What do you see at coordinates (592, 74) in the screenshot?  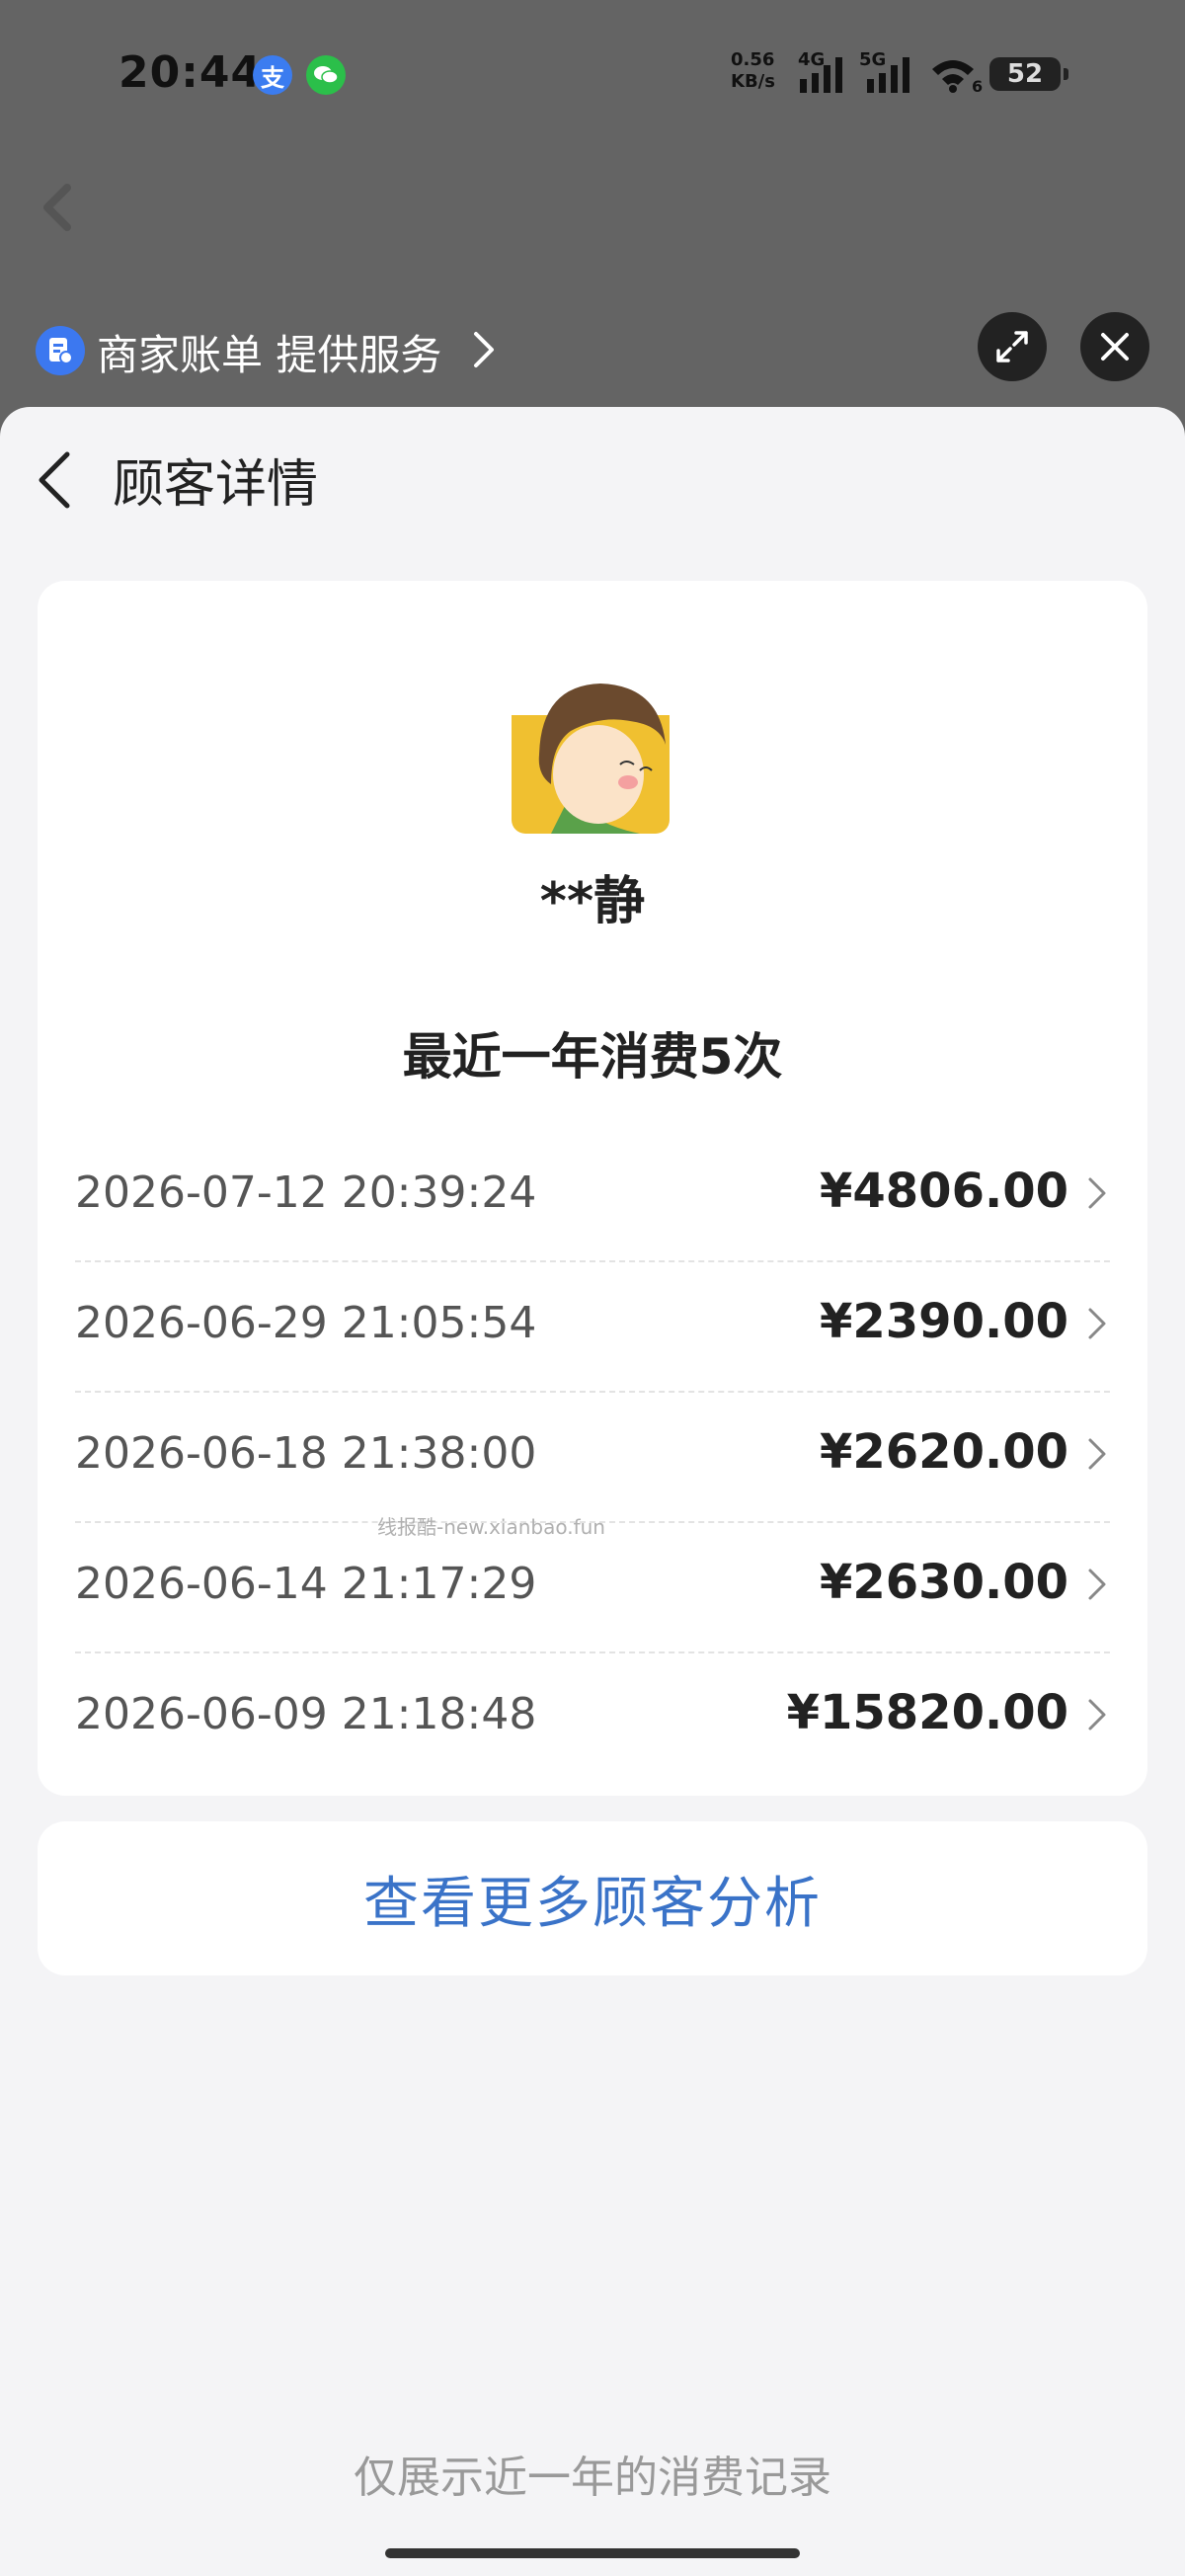 I see `status-bar: 20:44 支 0.56 KB/s 4G 5G 6 52` at bounding box center [592, 74].